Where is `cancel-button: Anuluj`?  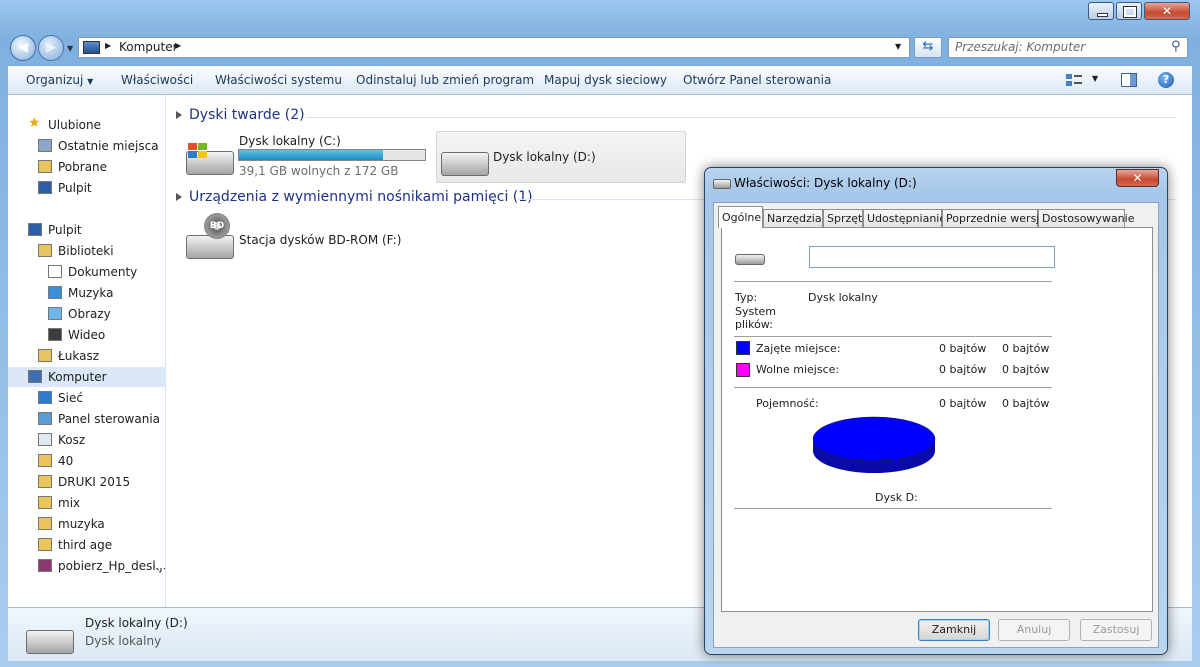 cancel-button: Anuluj is located at coordinates (1034, 630).